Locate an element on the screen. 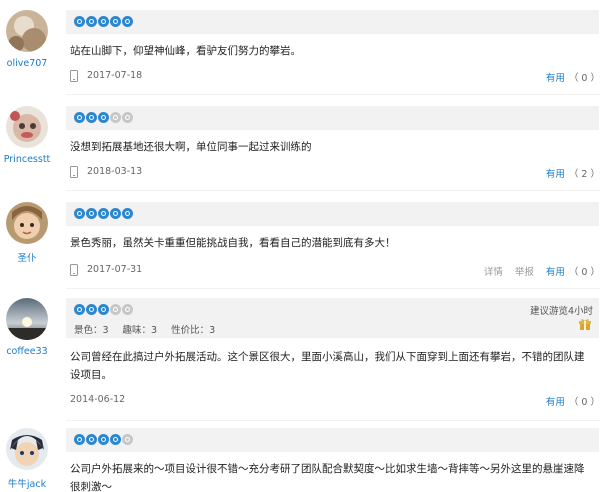 Image resolution: width=600 pixels, height=492 pixels. review-meta: 2014-06-12 有用（ 0 ） is located at coordinates (335, 401).